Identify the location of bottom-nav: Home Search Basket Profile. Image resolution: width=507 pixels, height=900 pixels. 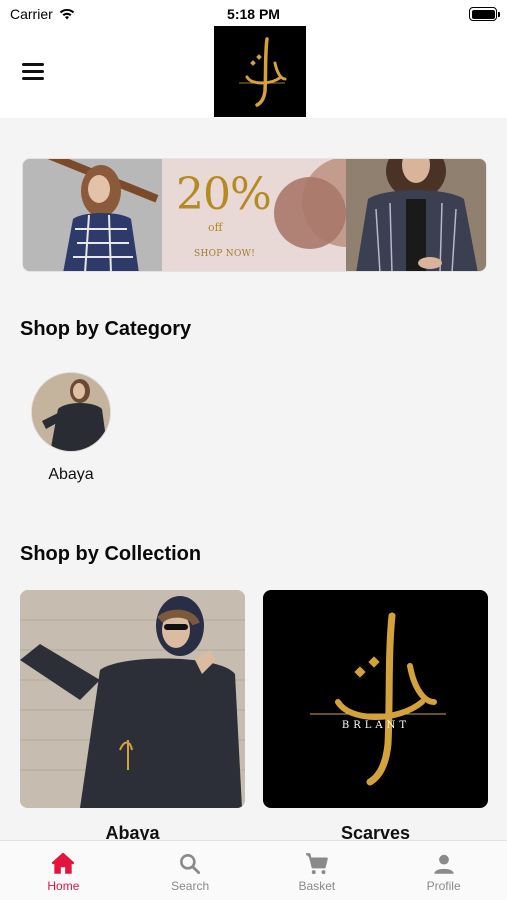
(253, 870).